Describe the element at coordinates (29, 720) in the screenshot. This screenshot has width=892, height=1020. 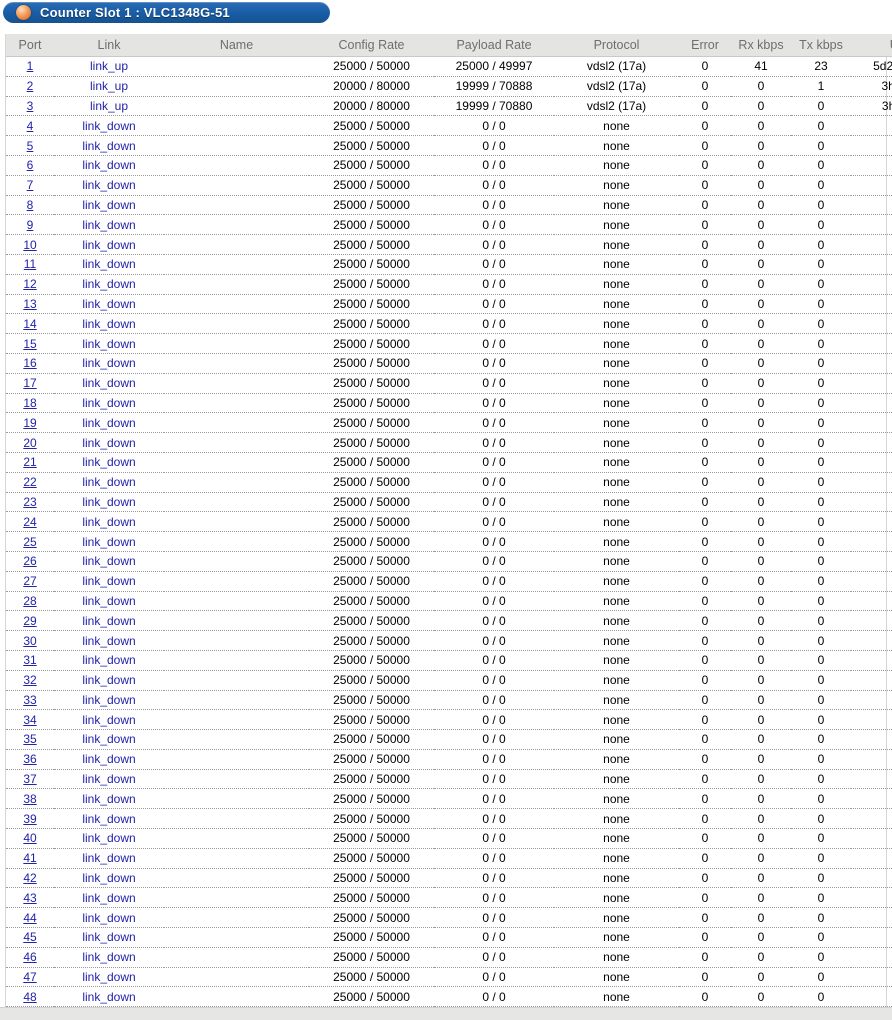
I see `port-link: 34` at that location.